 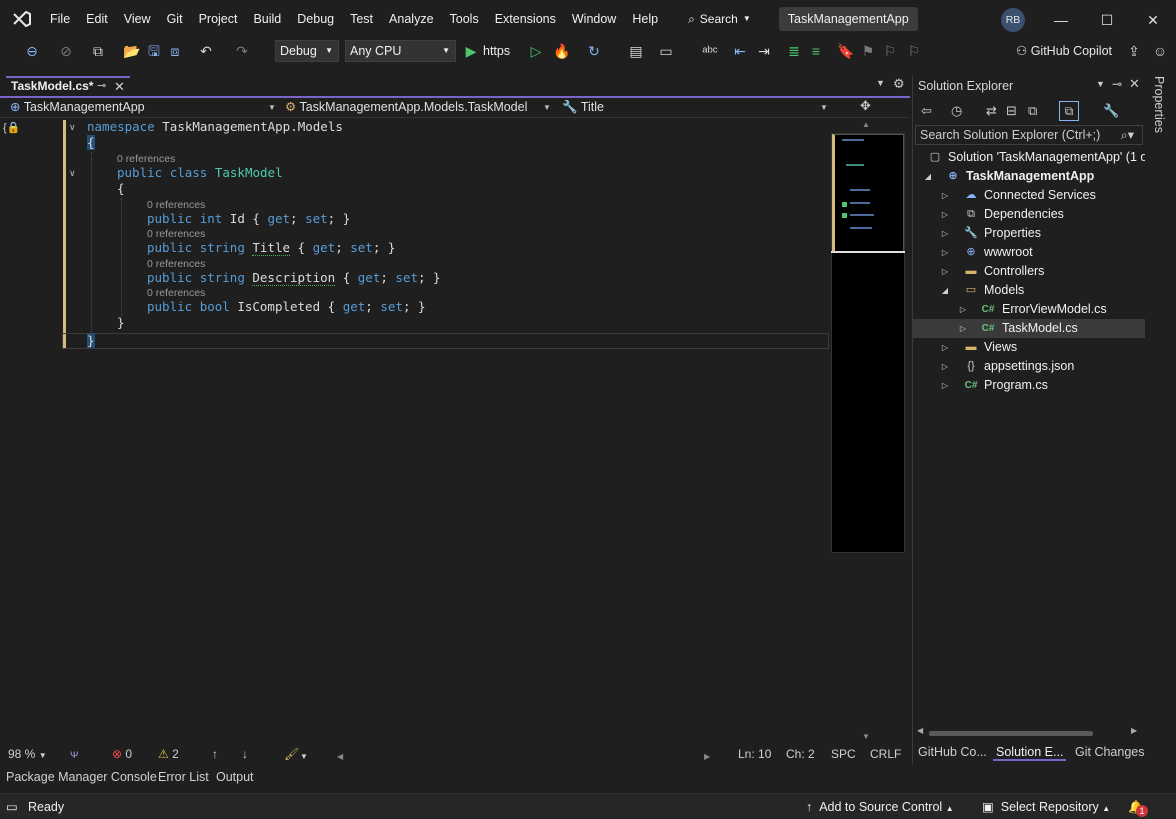 What do you see at coordinates (1029, 328) in the screenshot?
I see `tree-taskmodel: ▷ C# TaskModel.cs` at bounding box center [1029, 328].